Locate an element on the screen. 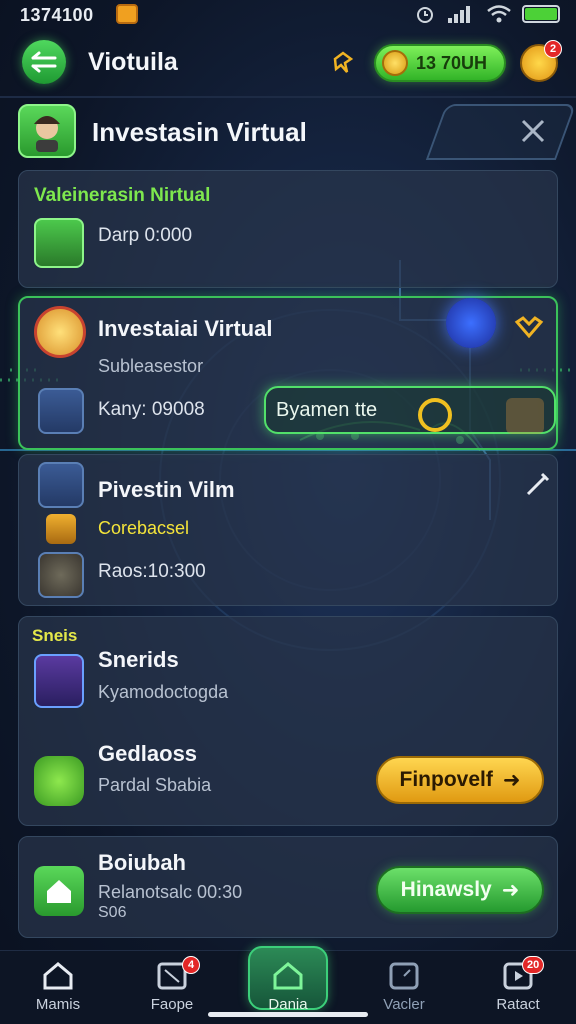 The width and height of the screenshot is (576, 1024). close-icon is located at coordinates (533, 131).